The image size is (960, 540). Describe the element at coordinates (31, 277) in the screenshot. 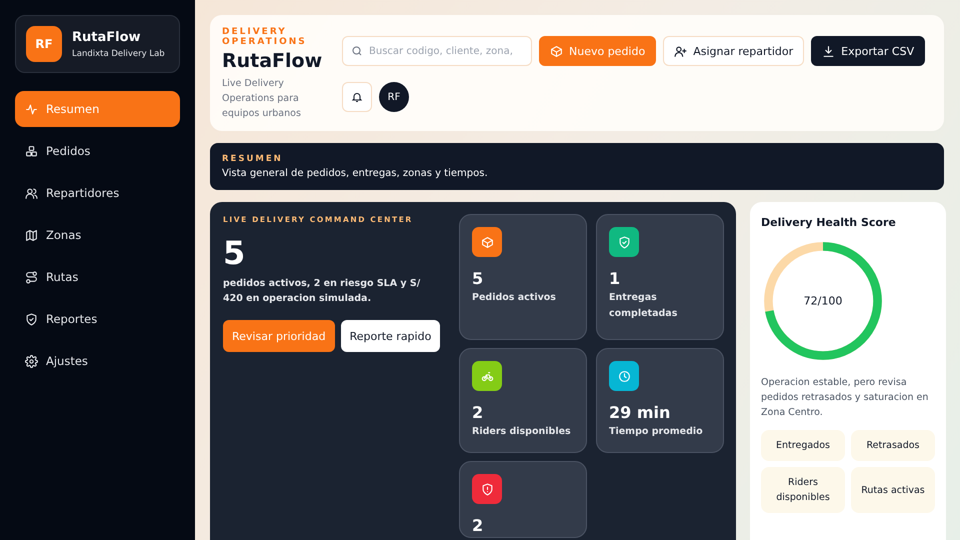

I see `route-icon` at that location.